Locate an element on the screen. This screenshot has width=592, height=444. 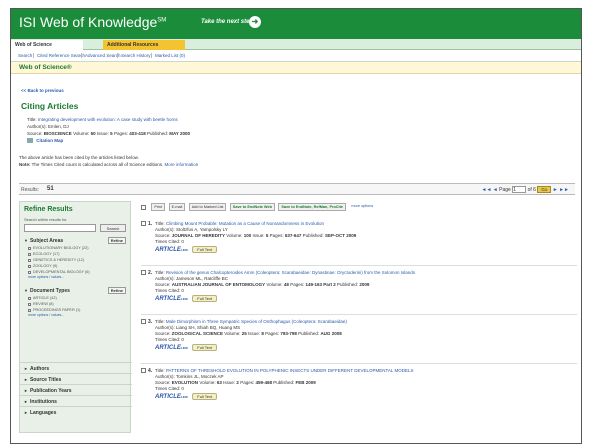
doctype-option-label: ARTICLE (42) is located at coordinates (45, 298).